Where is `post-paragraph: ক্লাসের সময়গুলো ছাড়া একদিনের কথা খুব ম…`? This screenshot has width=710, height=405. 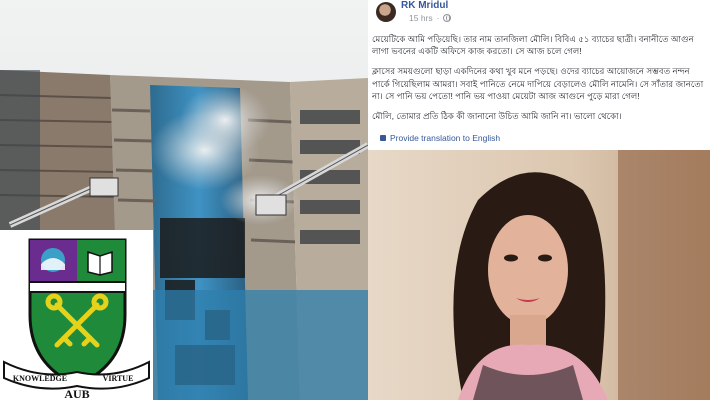 post-paragraph: ক্লাসের সময়গুলো ছাড়া একদিনের কথা খুব ম… is located at coordinates (538, 83).